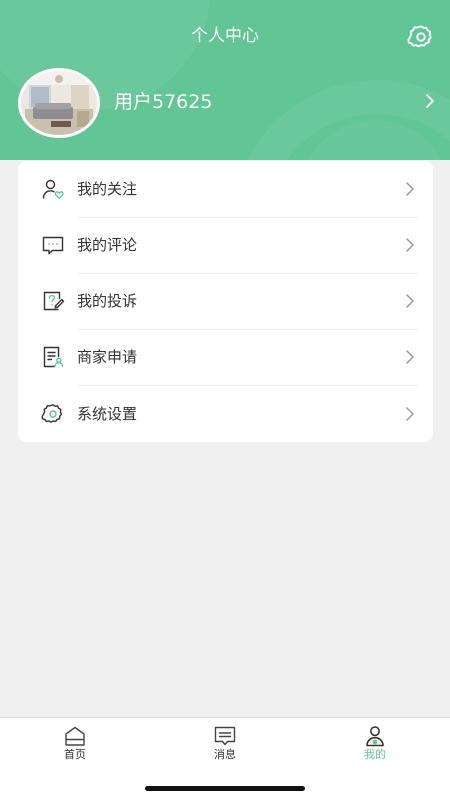 This screenshot has width=450, height=801. I want to click on user-heart-icon, so click(53, 189).